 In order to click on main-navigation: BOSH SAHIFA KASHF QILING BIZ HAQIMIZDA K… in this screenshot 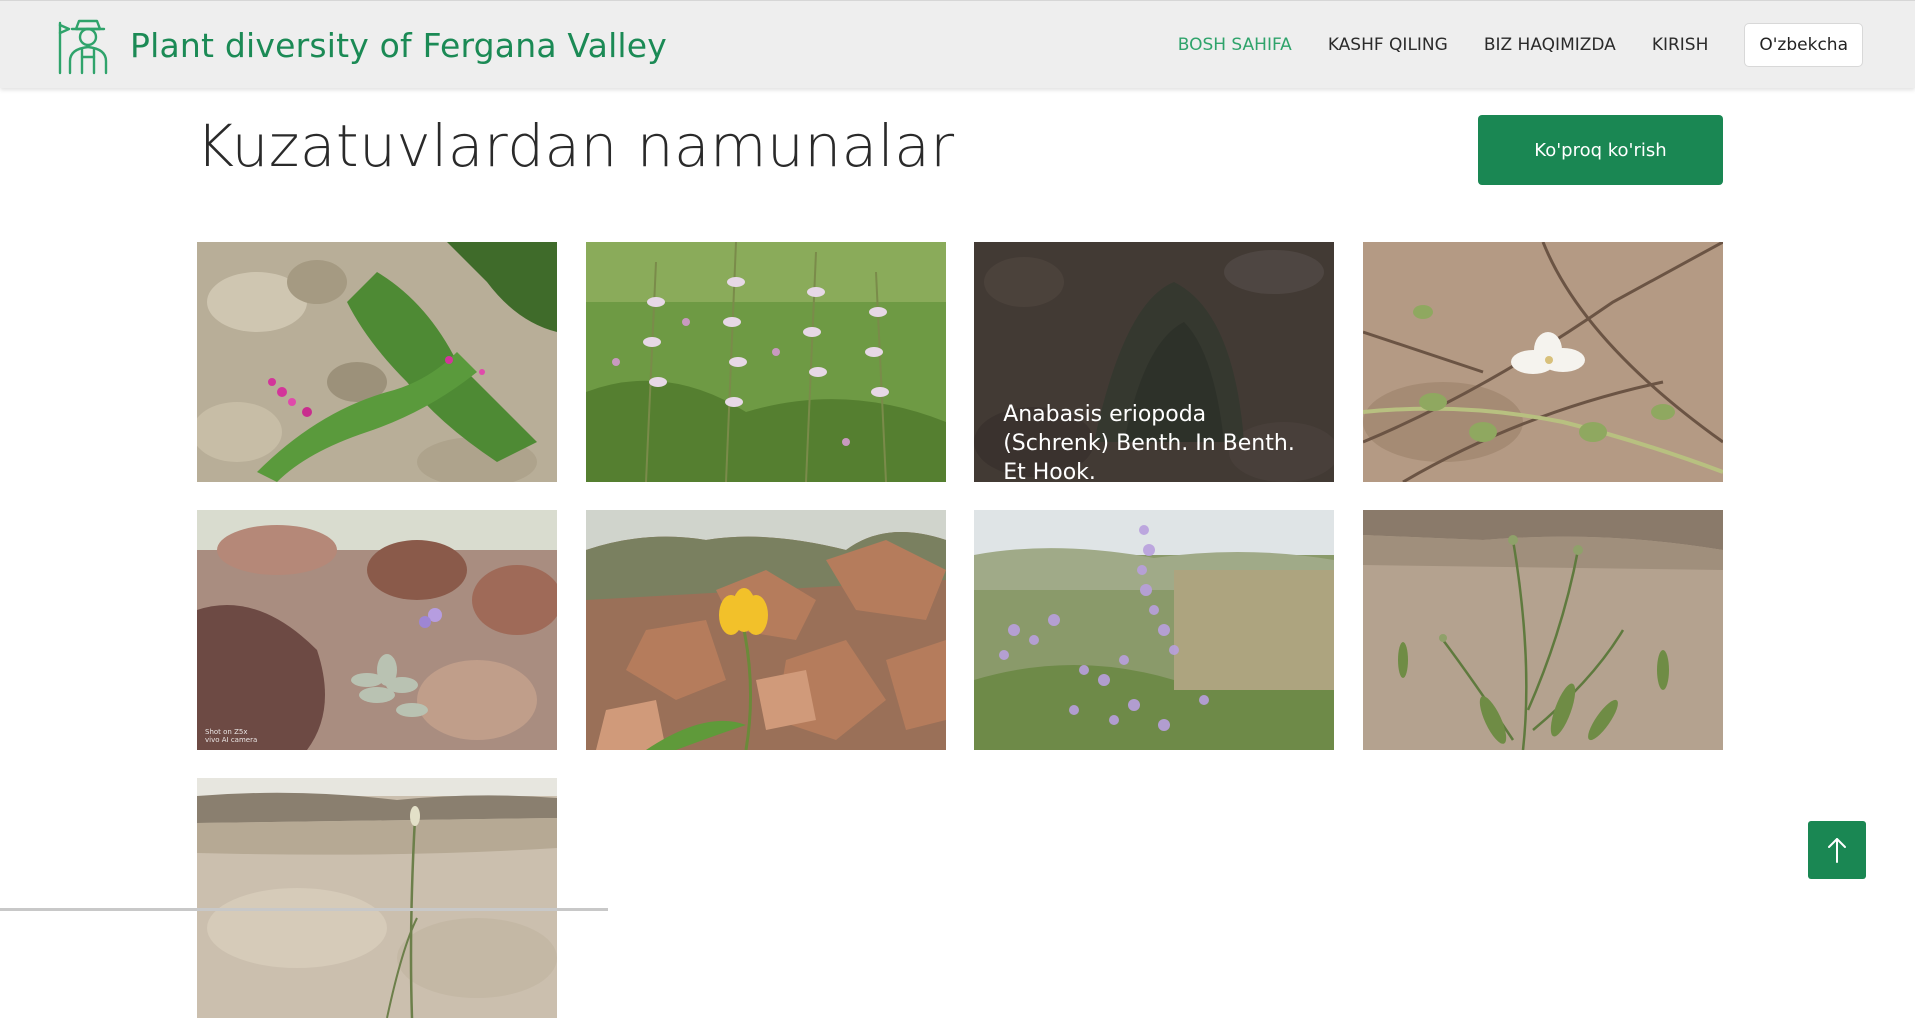, I will do `click(1520, 45)`.